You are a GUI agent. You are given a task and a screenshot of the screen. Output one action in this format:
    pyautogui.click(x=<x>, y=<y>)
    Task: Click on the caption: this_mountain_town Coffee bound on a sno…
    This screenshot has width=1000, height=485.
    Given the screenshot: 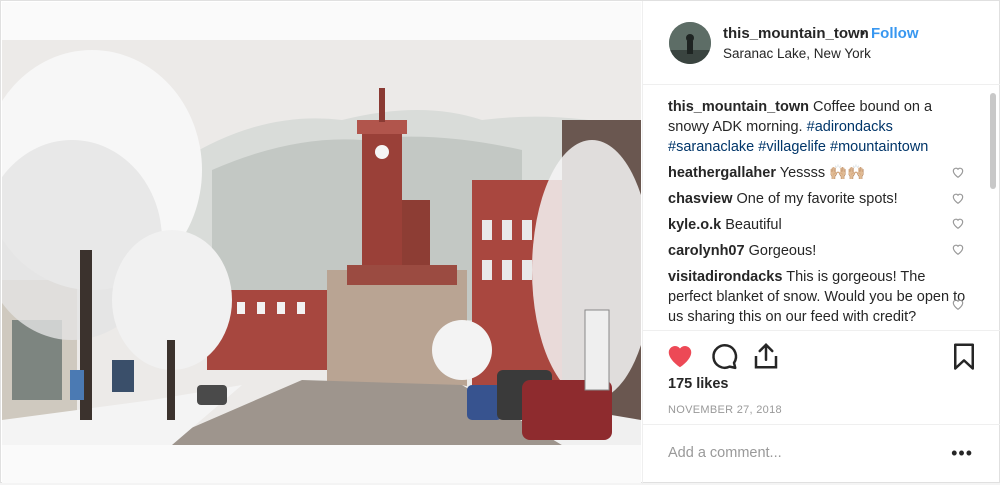 What is the action you would take?
    pyautogui.click(x=818, y=127)
    